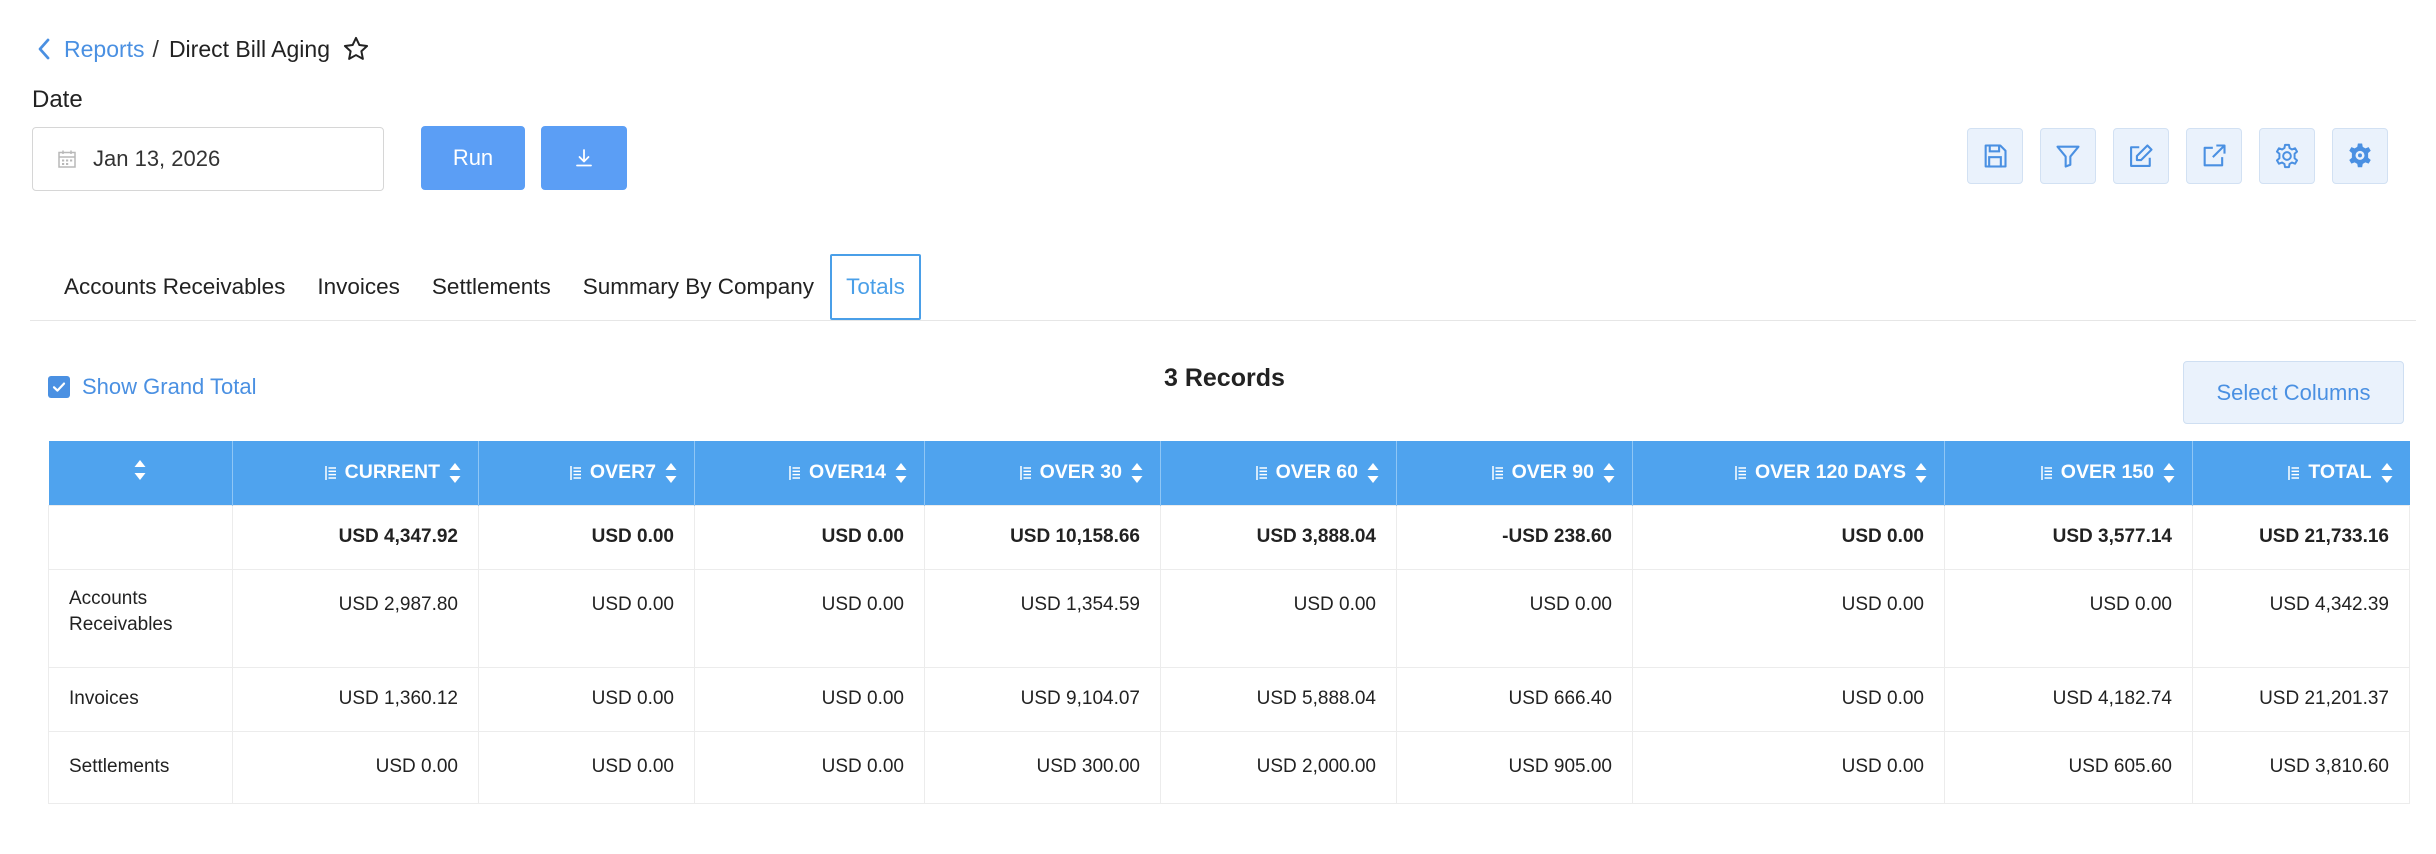 This screenshot has width=2436, height=854. I want to click on column-header-over14: OVER14, so click(809, 473).